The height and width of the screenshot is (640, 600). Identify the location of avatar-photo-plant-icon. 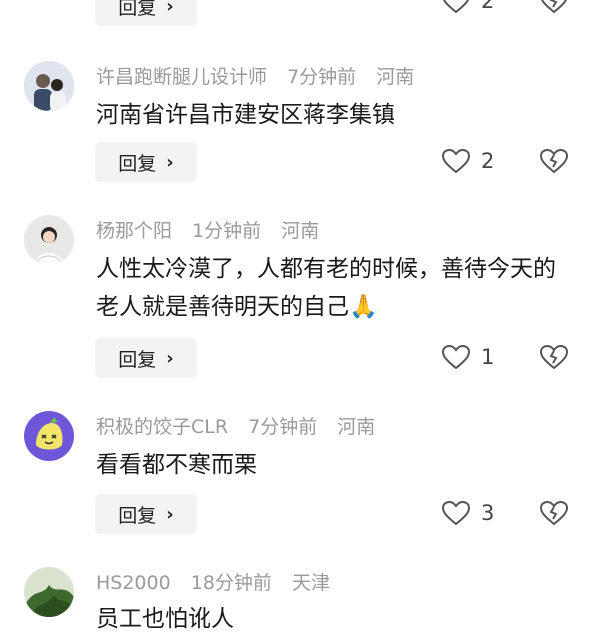
(49, 592).